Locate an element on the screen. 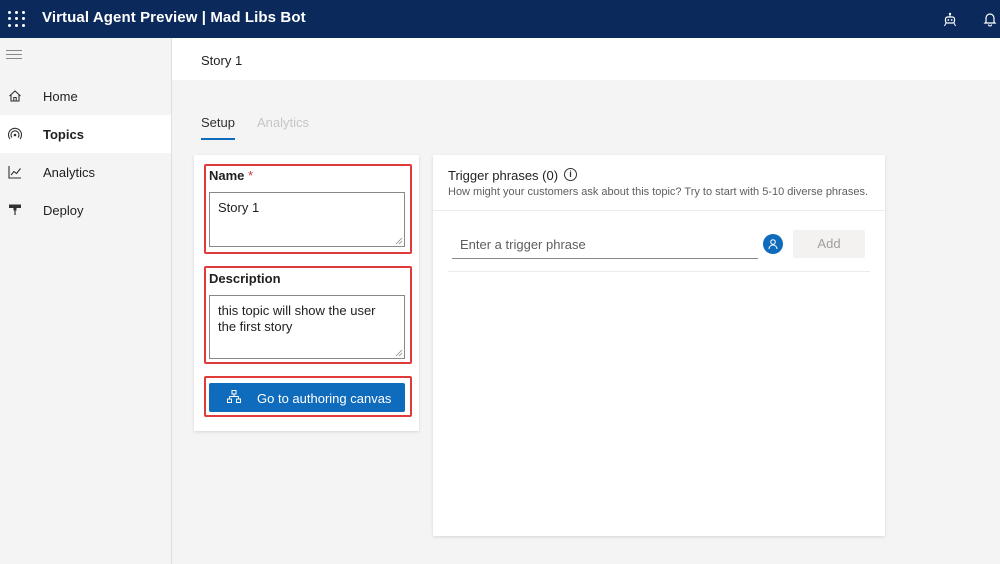 This screenshot has width=1000, height=564. waffle-icon is located at coordinates (16, 19).